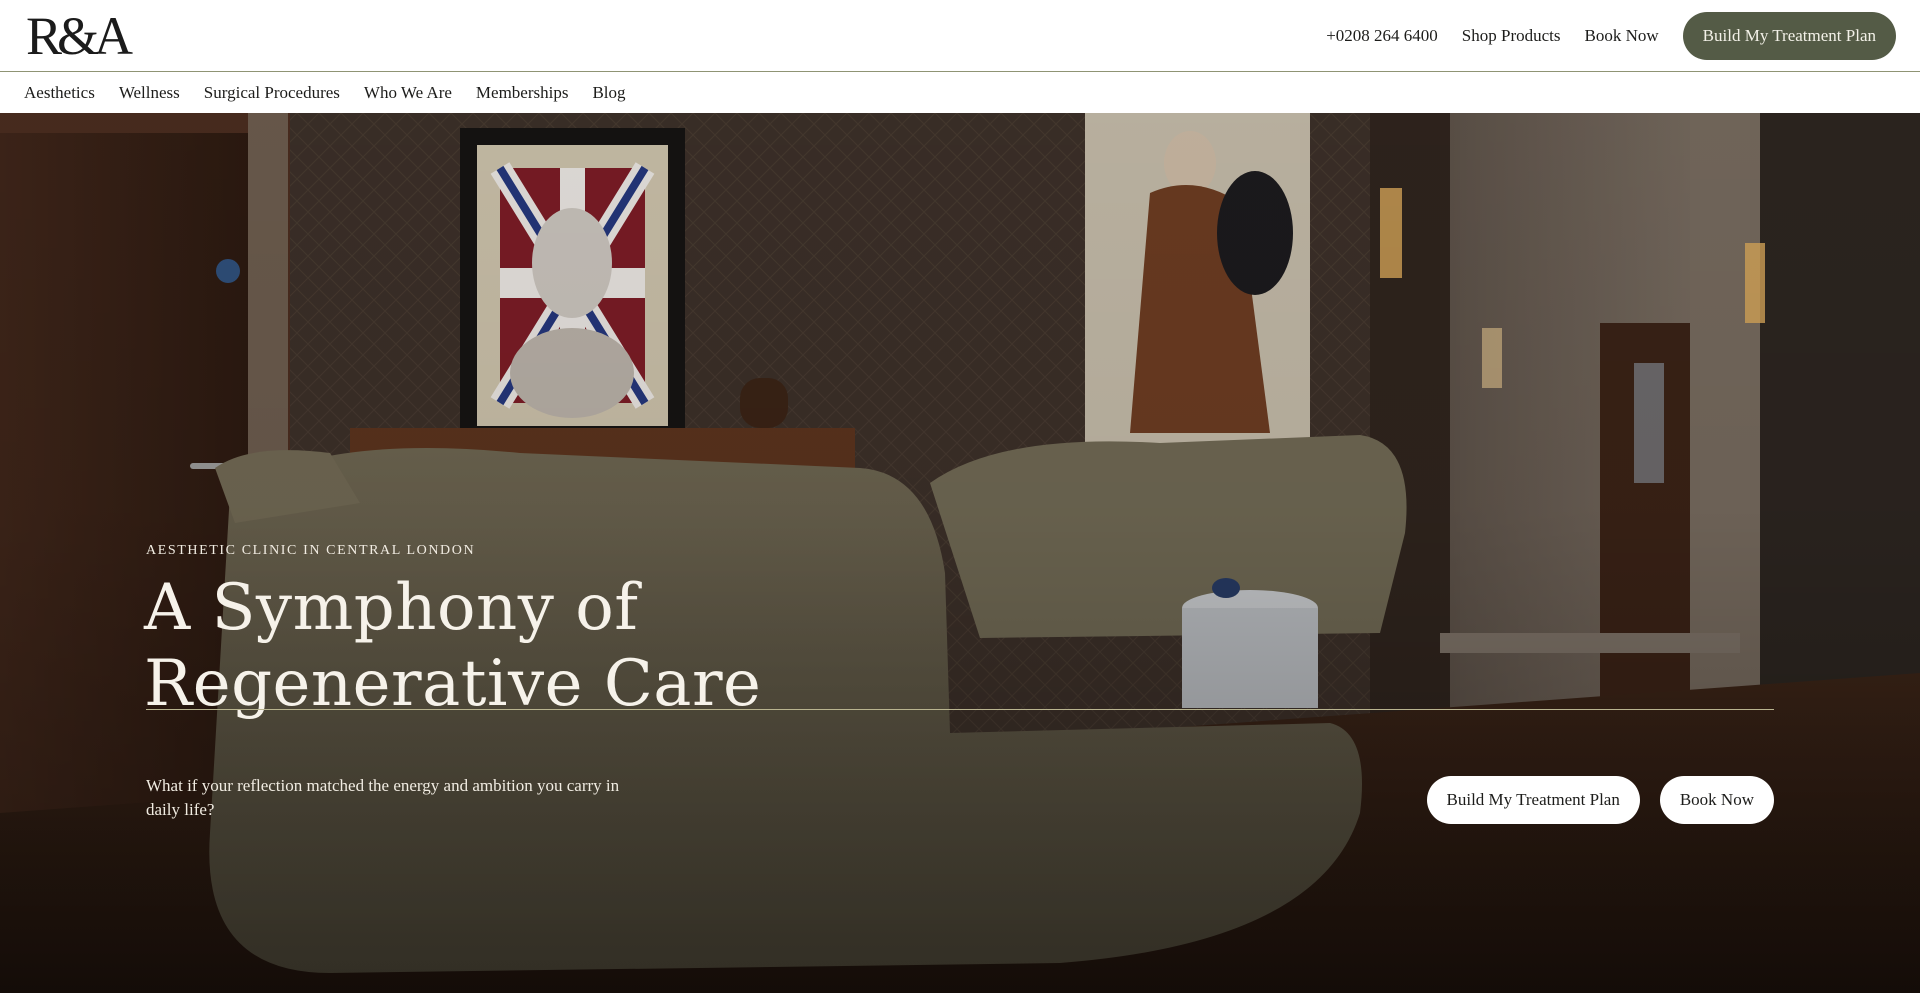 This screenshot has width=1920, height=993. I want to click on shop-products-link: Shop Products, so click(1511, 36).